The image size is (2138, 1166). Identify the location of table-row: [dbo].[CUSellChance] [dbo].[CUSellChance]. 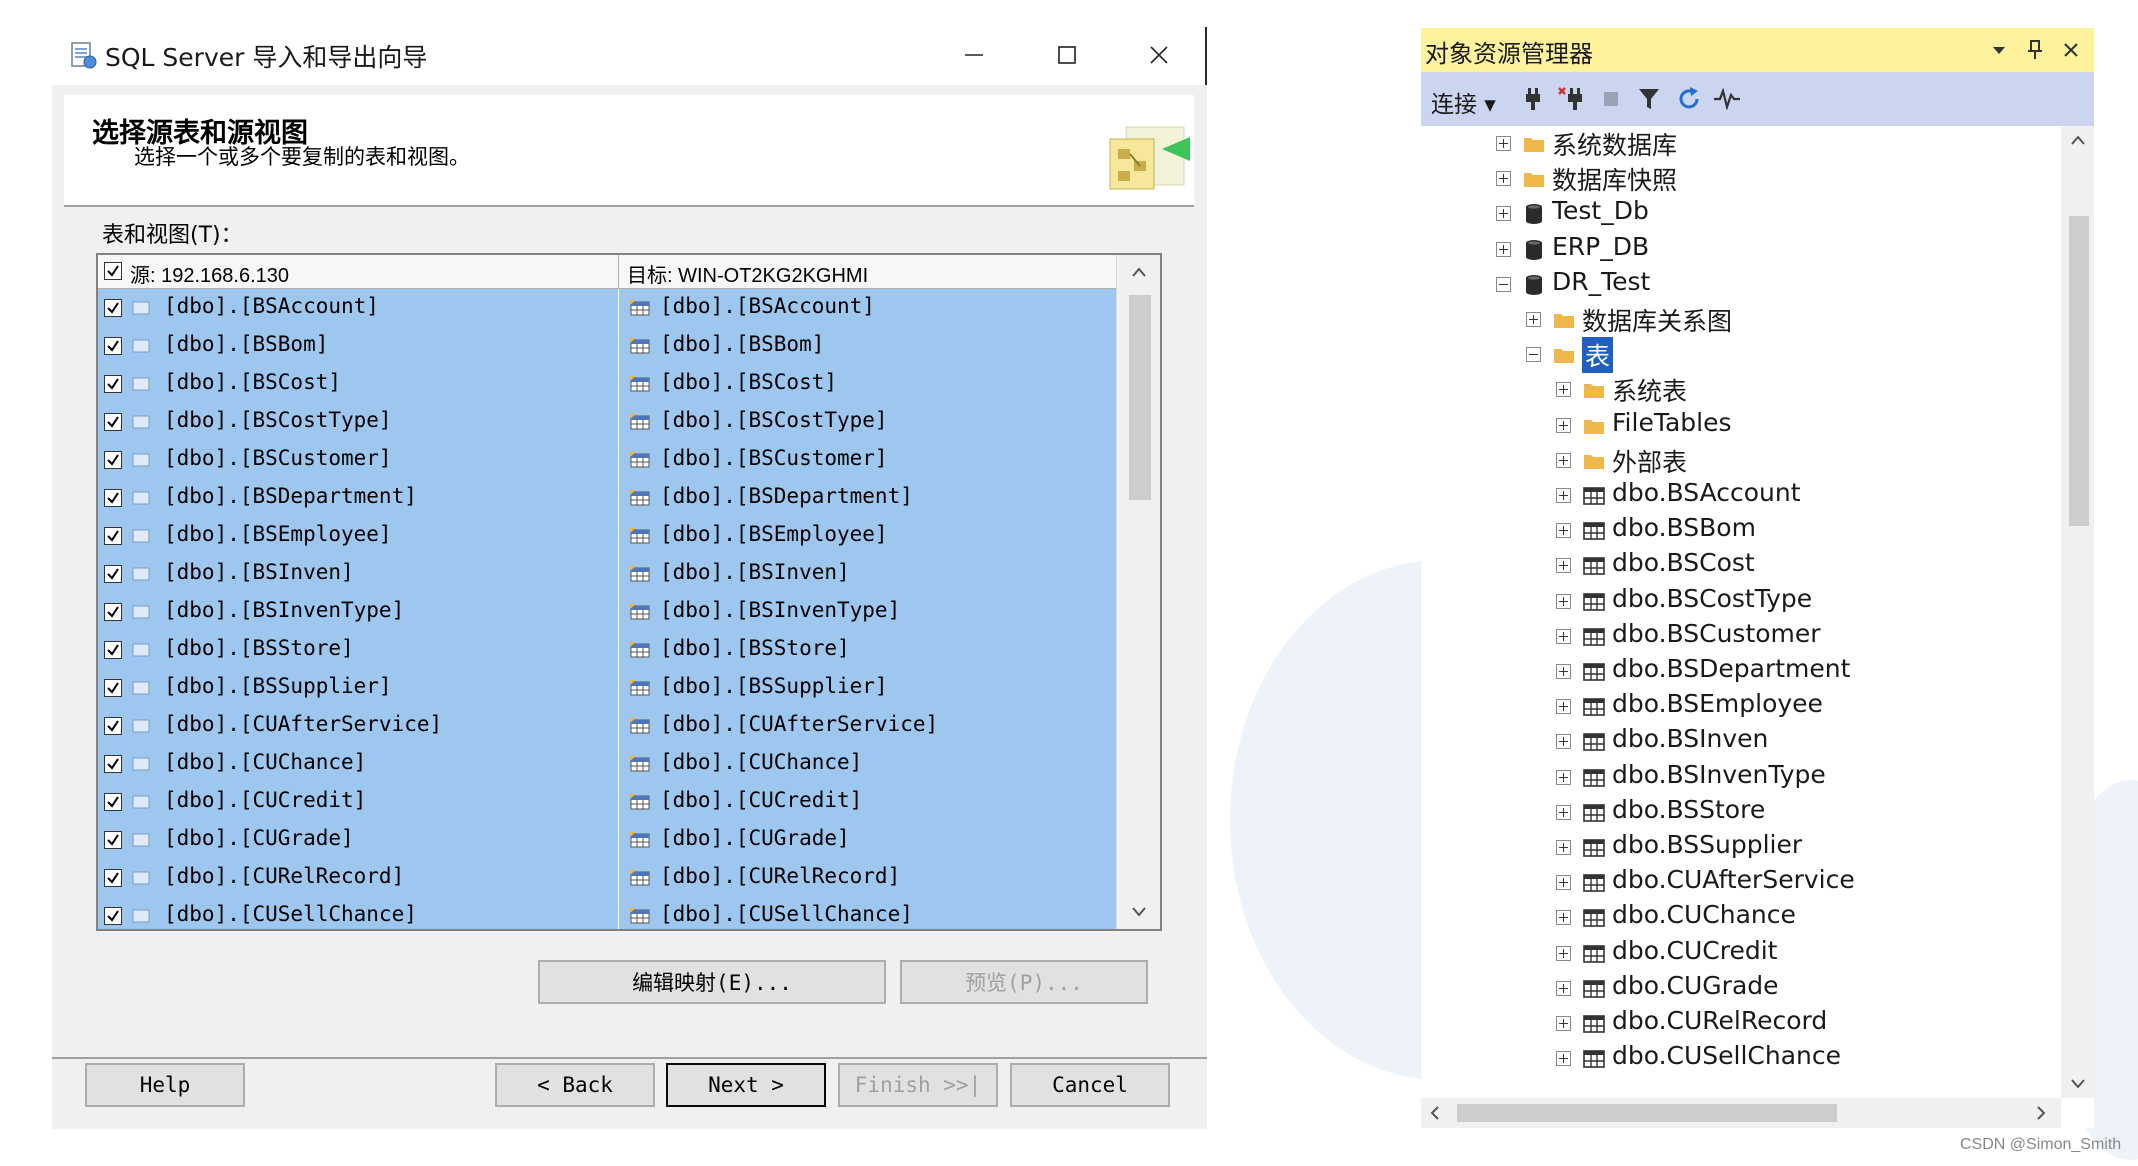
(607, 913).